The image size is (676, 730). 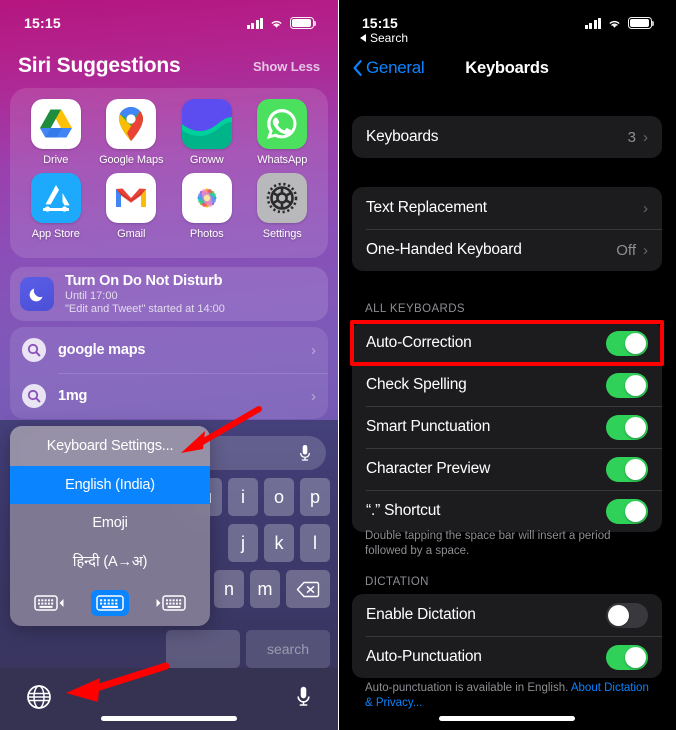 What do you see at coordinates (415, 309) in the screenshot?
I see `section-header-all-keyboards: ALL KEYBOARDS` at bounding box center [415, 309].